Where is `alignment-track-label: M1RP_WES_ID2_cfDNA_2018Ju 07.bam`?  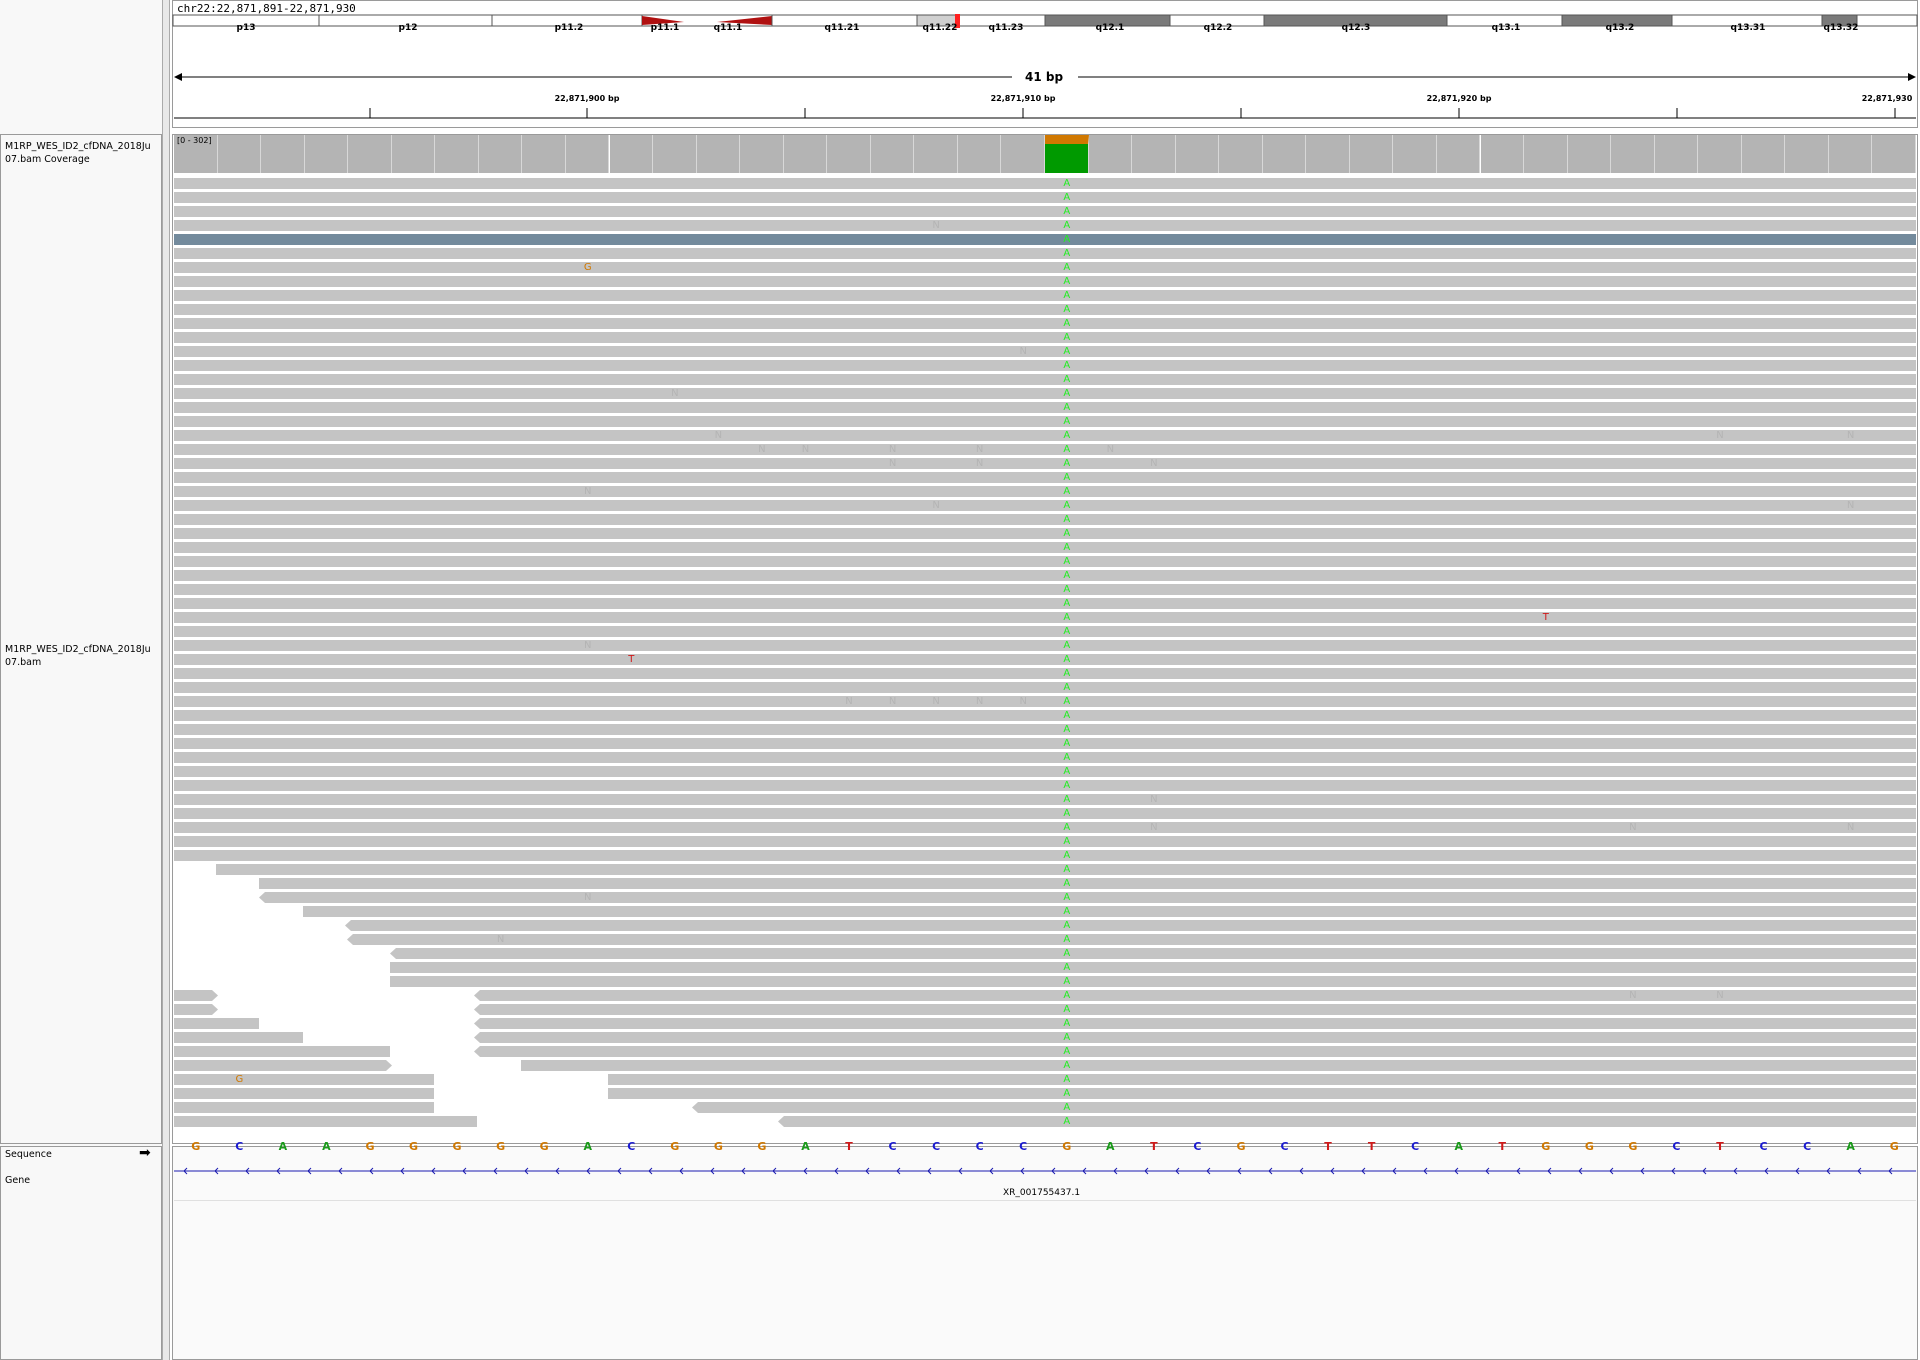
alignment-track-label: M1RP_WES_ID2_cfDNA_2018Ju 07.bam is located at coordinates (78, 656).